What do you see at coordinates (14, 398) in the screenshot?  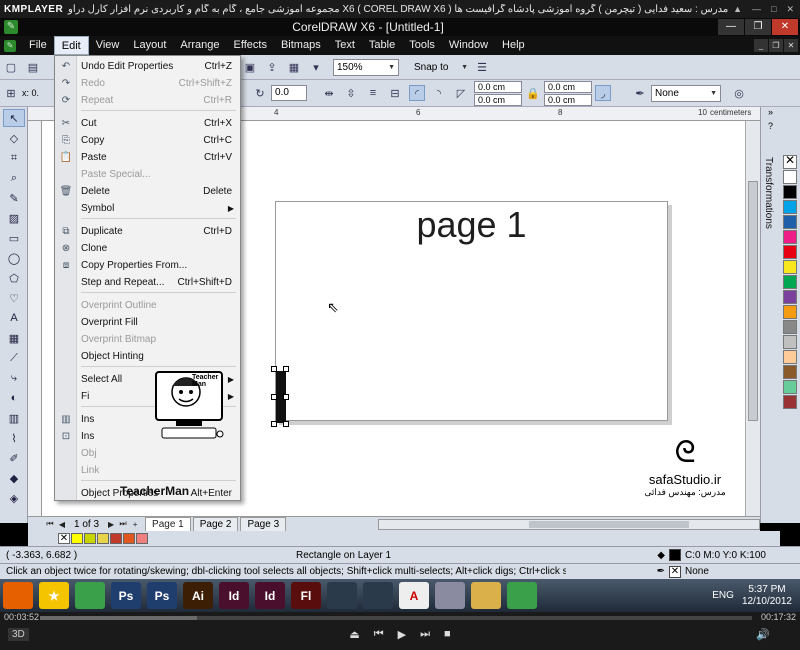 I see `blend-tool-icon: ◐` at bounding box center [14, 398].